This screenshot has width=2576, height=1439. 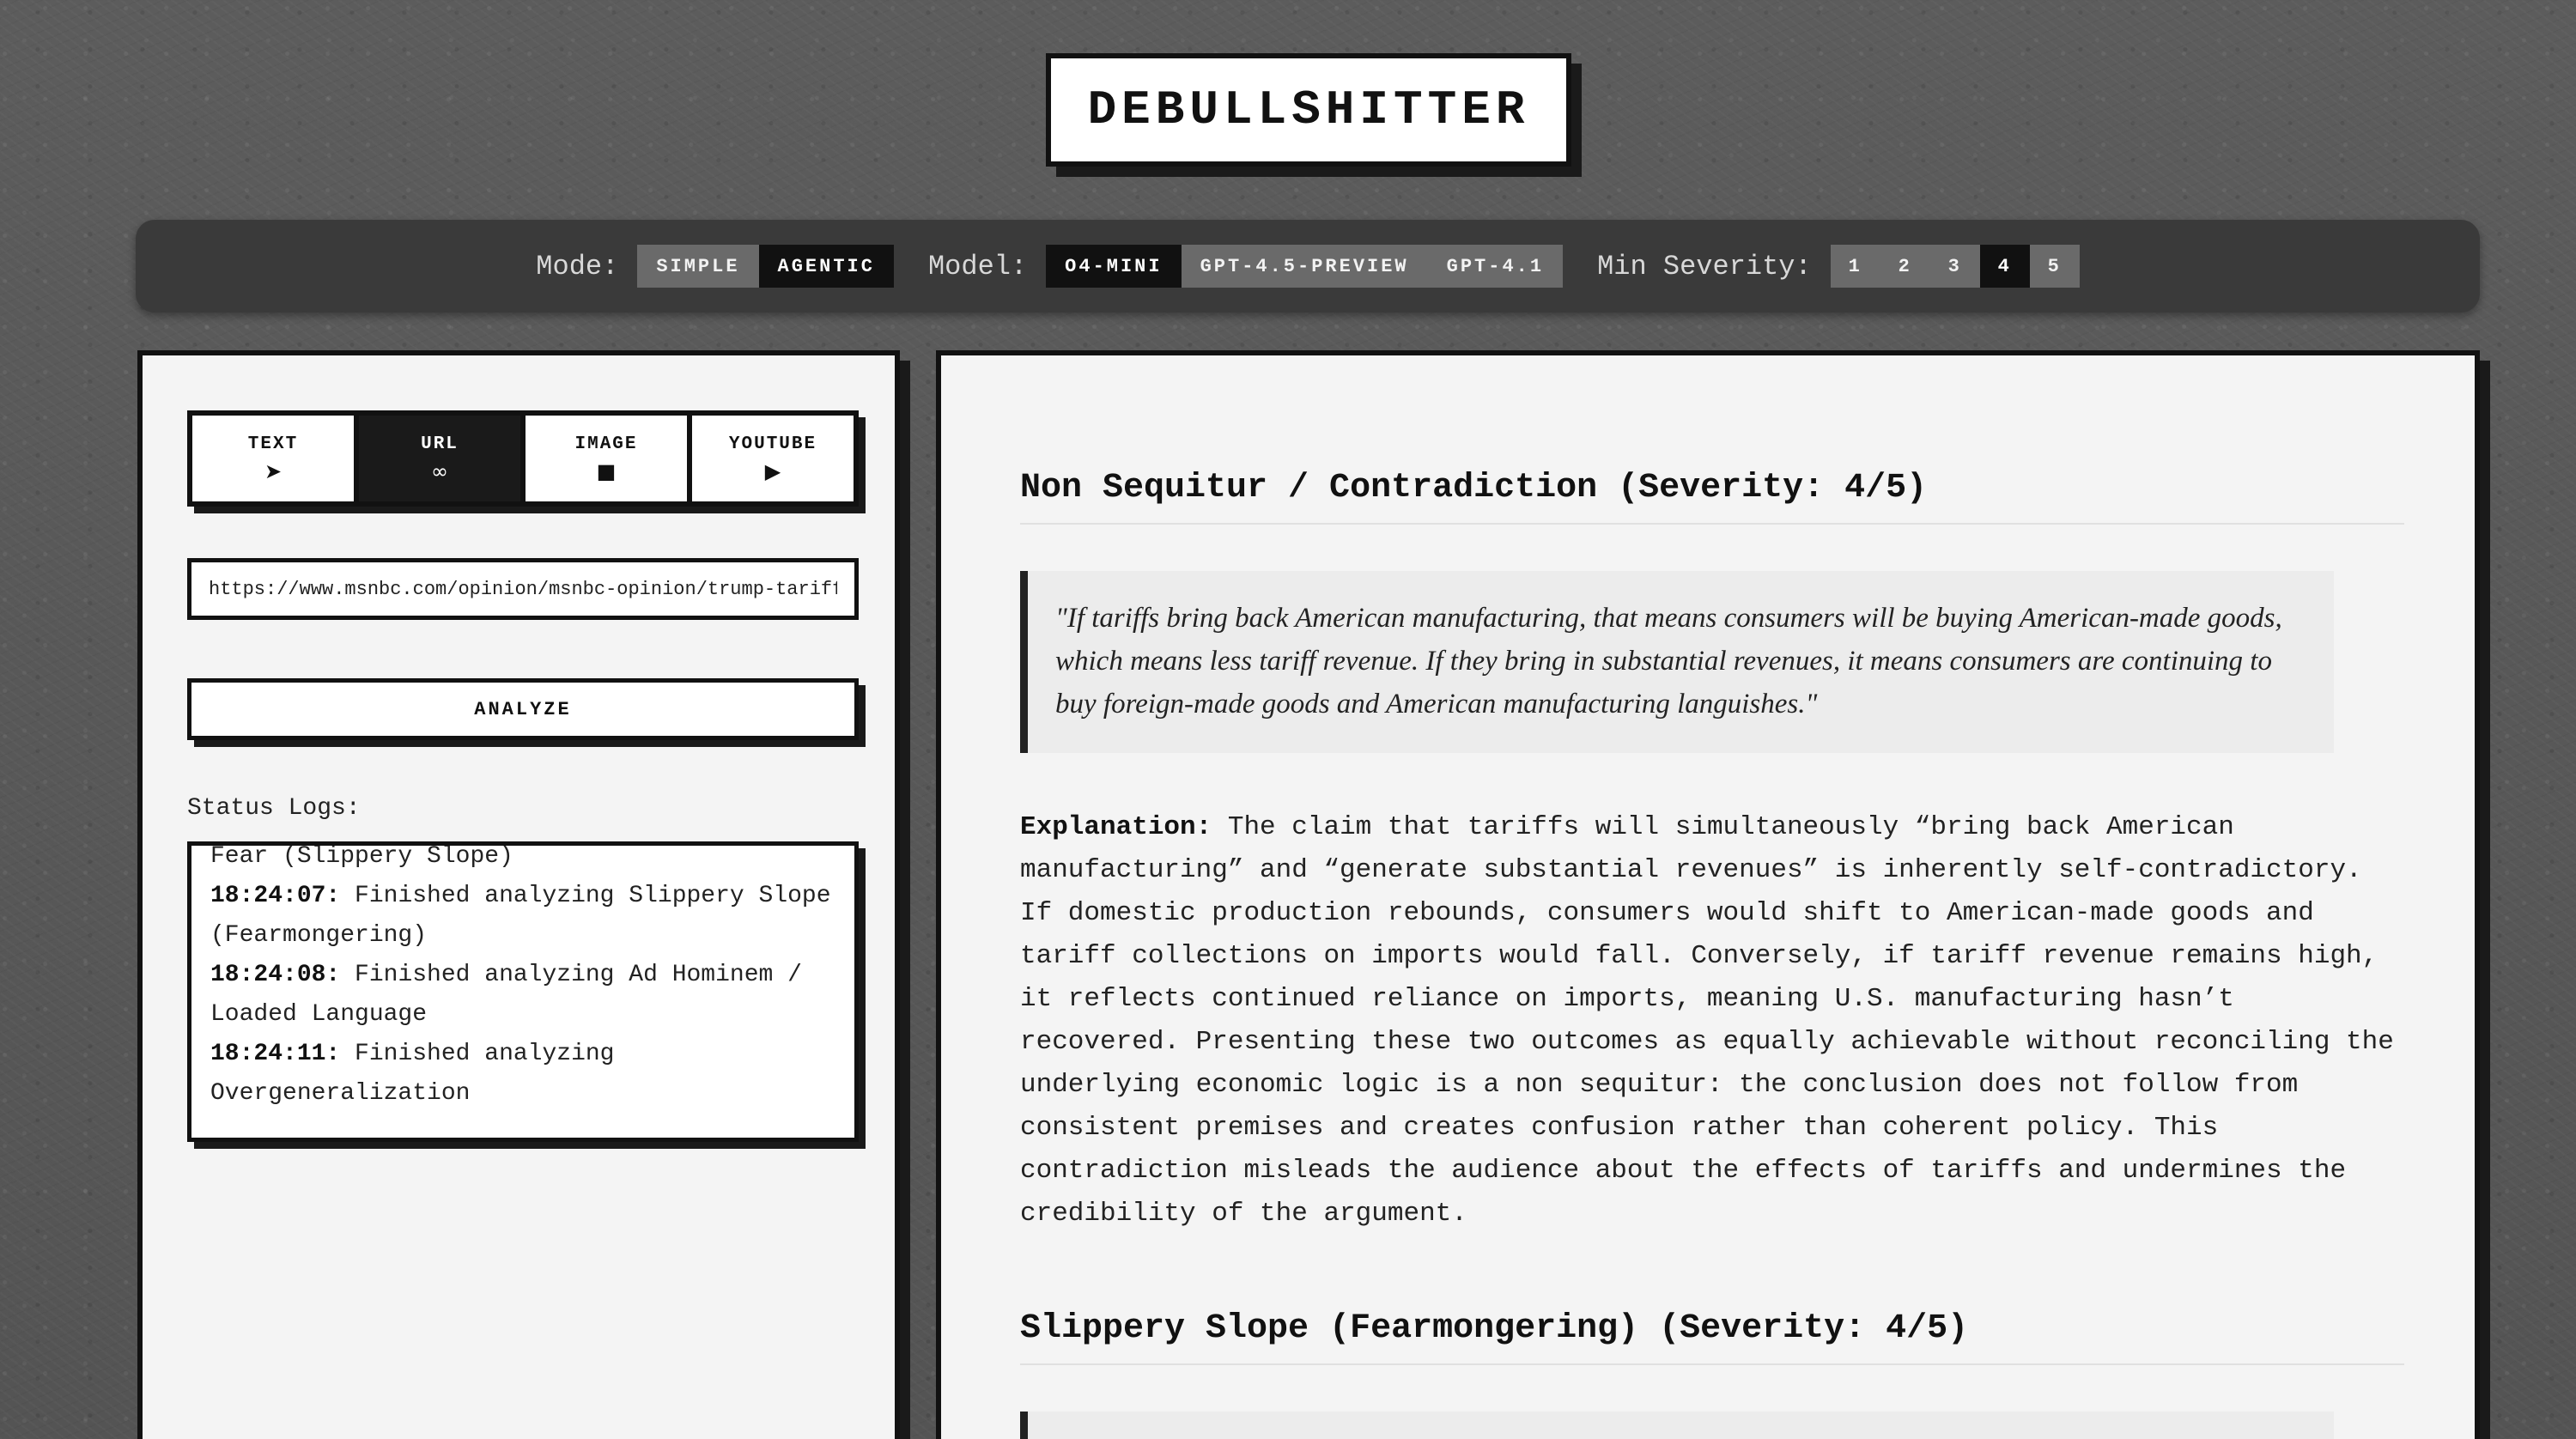 I want to click on mode-selector: SIMPLE AGENTIC, so click(x=766, y=266).